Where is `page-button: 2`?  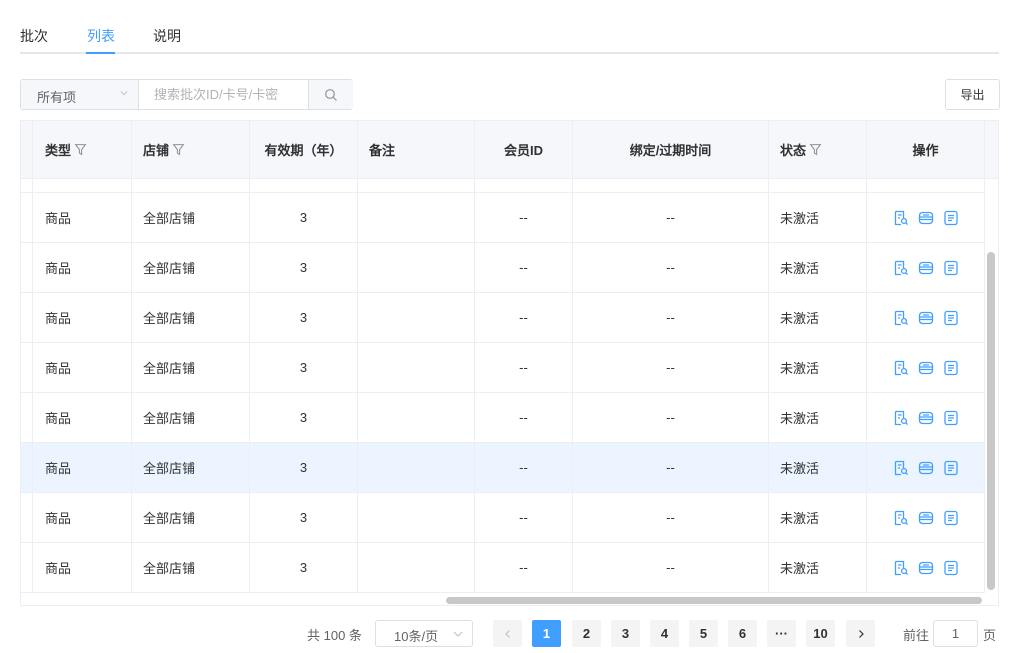
page-button: 2 is located at coordinates (586, 633).